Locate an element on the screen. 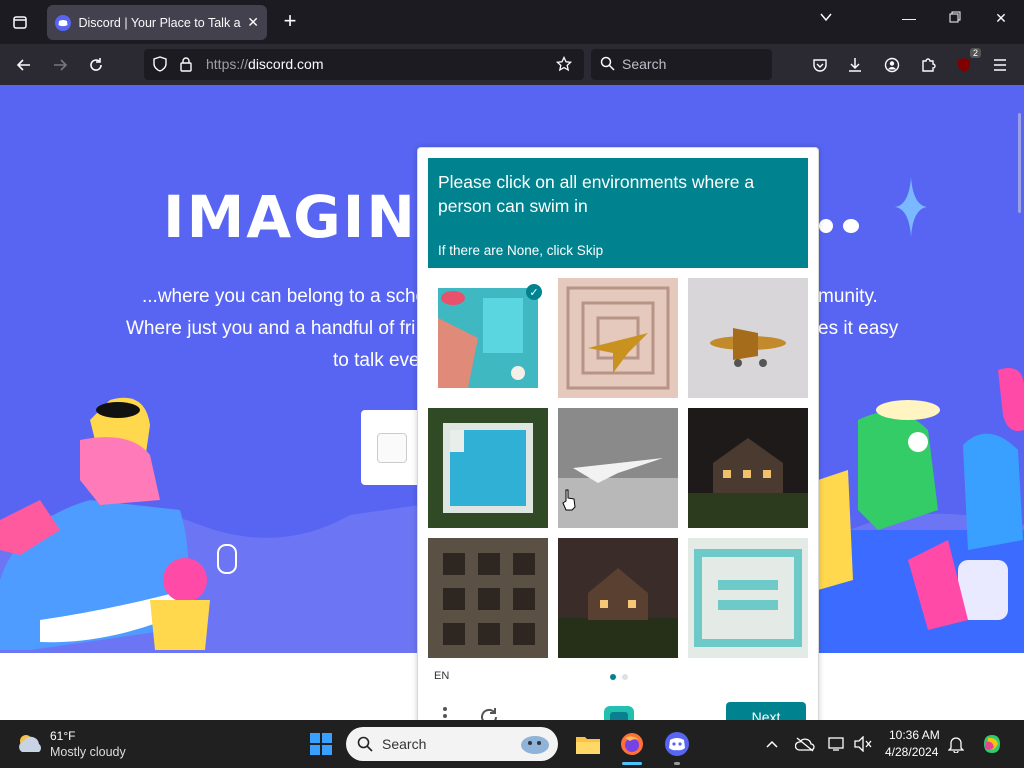 The width and height of the screenshot is (1024, 768). selected-check-icon: ✓ is located at coordinates (534, 292).